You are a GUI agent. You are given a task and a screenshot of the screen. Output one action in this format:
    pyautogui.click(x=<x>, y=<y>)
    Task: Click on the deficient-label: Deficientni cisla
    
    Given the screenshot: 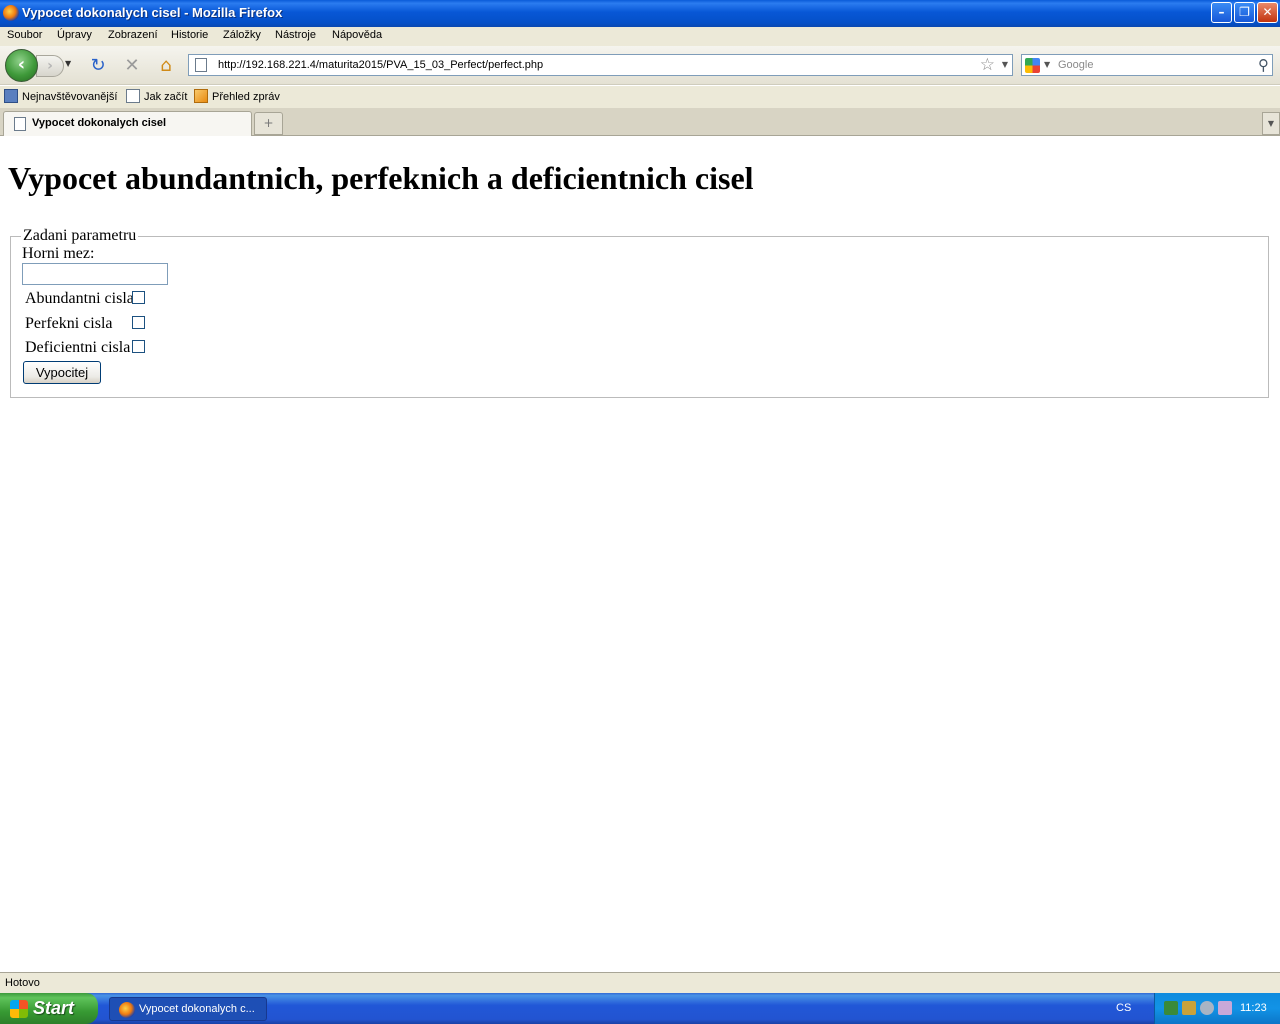 What is the action you would take?
    pyautogui.click(x=78, y=347)
    